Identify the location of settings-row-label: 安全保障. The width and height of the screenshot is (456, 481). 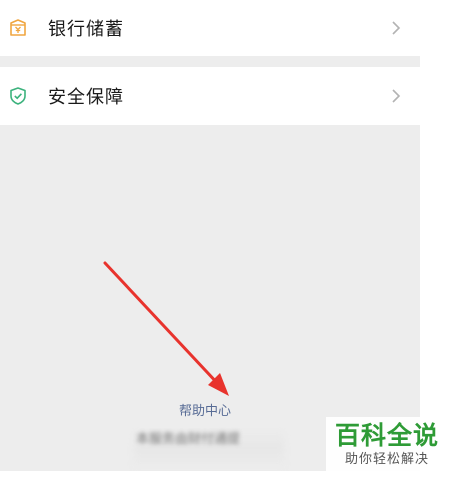
(86, 97).